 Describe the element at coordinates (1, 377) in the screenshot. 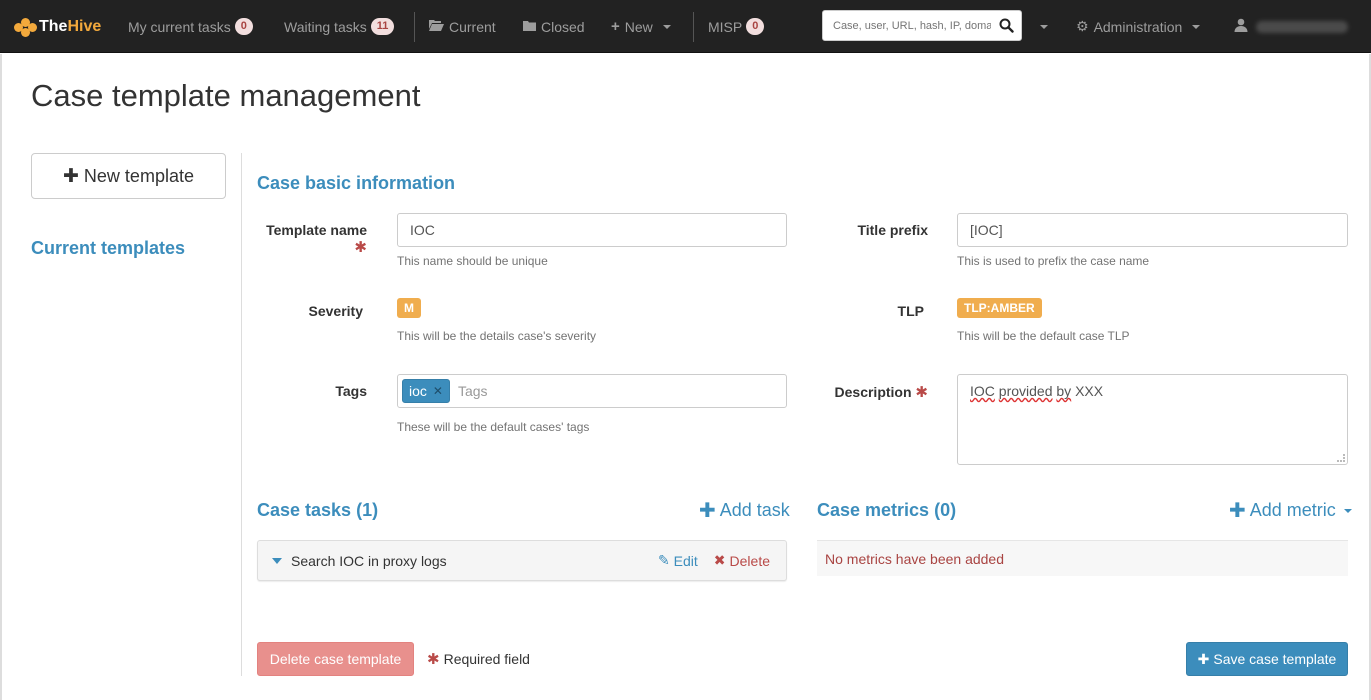

I see `page-left-border` at that location.